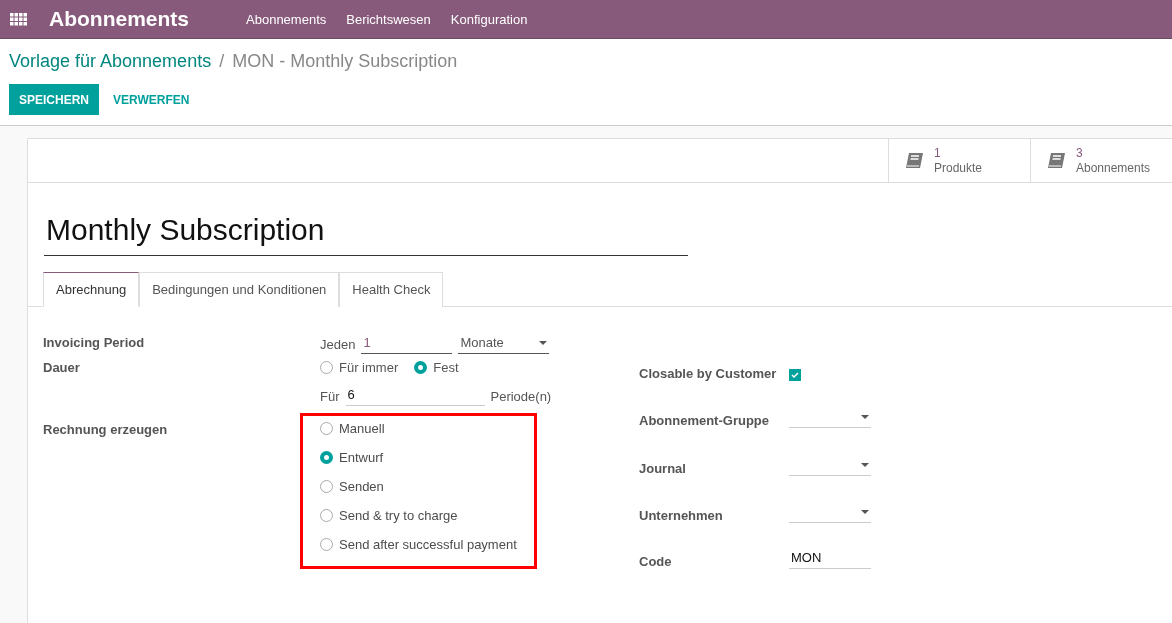 The height and width of the screenshot is (623, 1172). What do you see at coordinates (415, 396) in the screenshot?
I see `input-field: 6` at bounding box center [415, 396].